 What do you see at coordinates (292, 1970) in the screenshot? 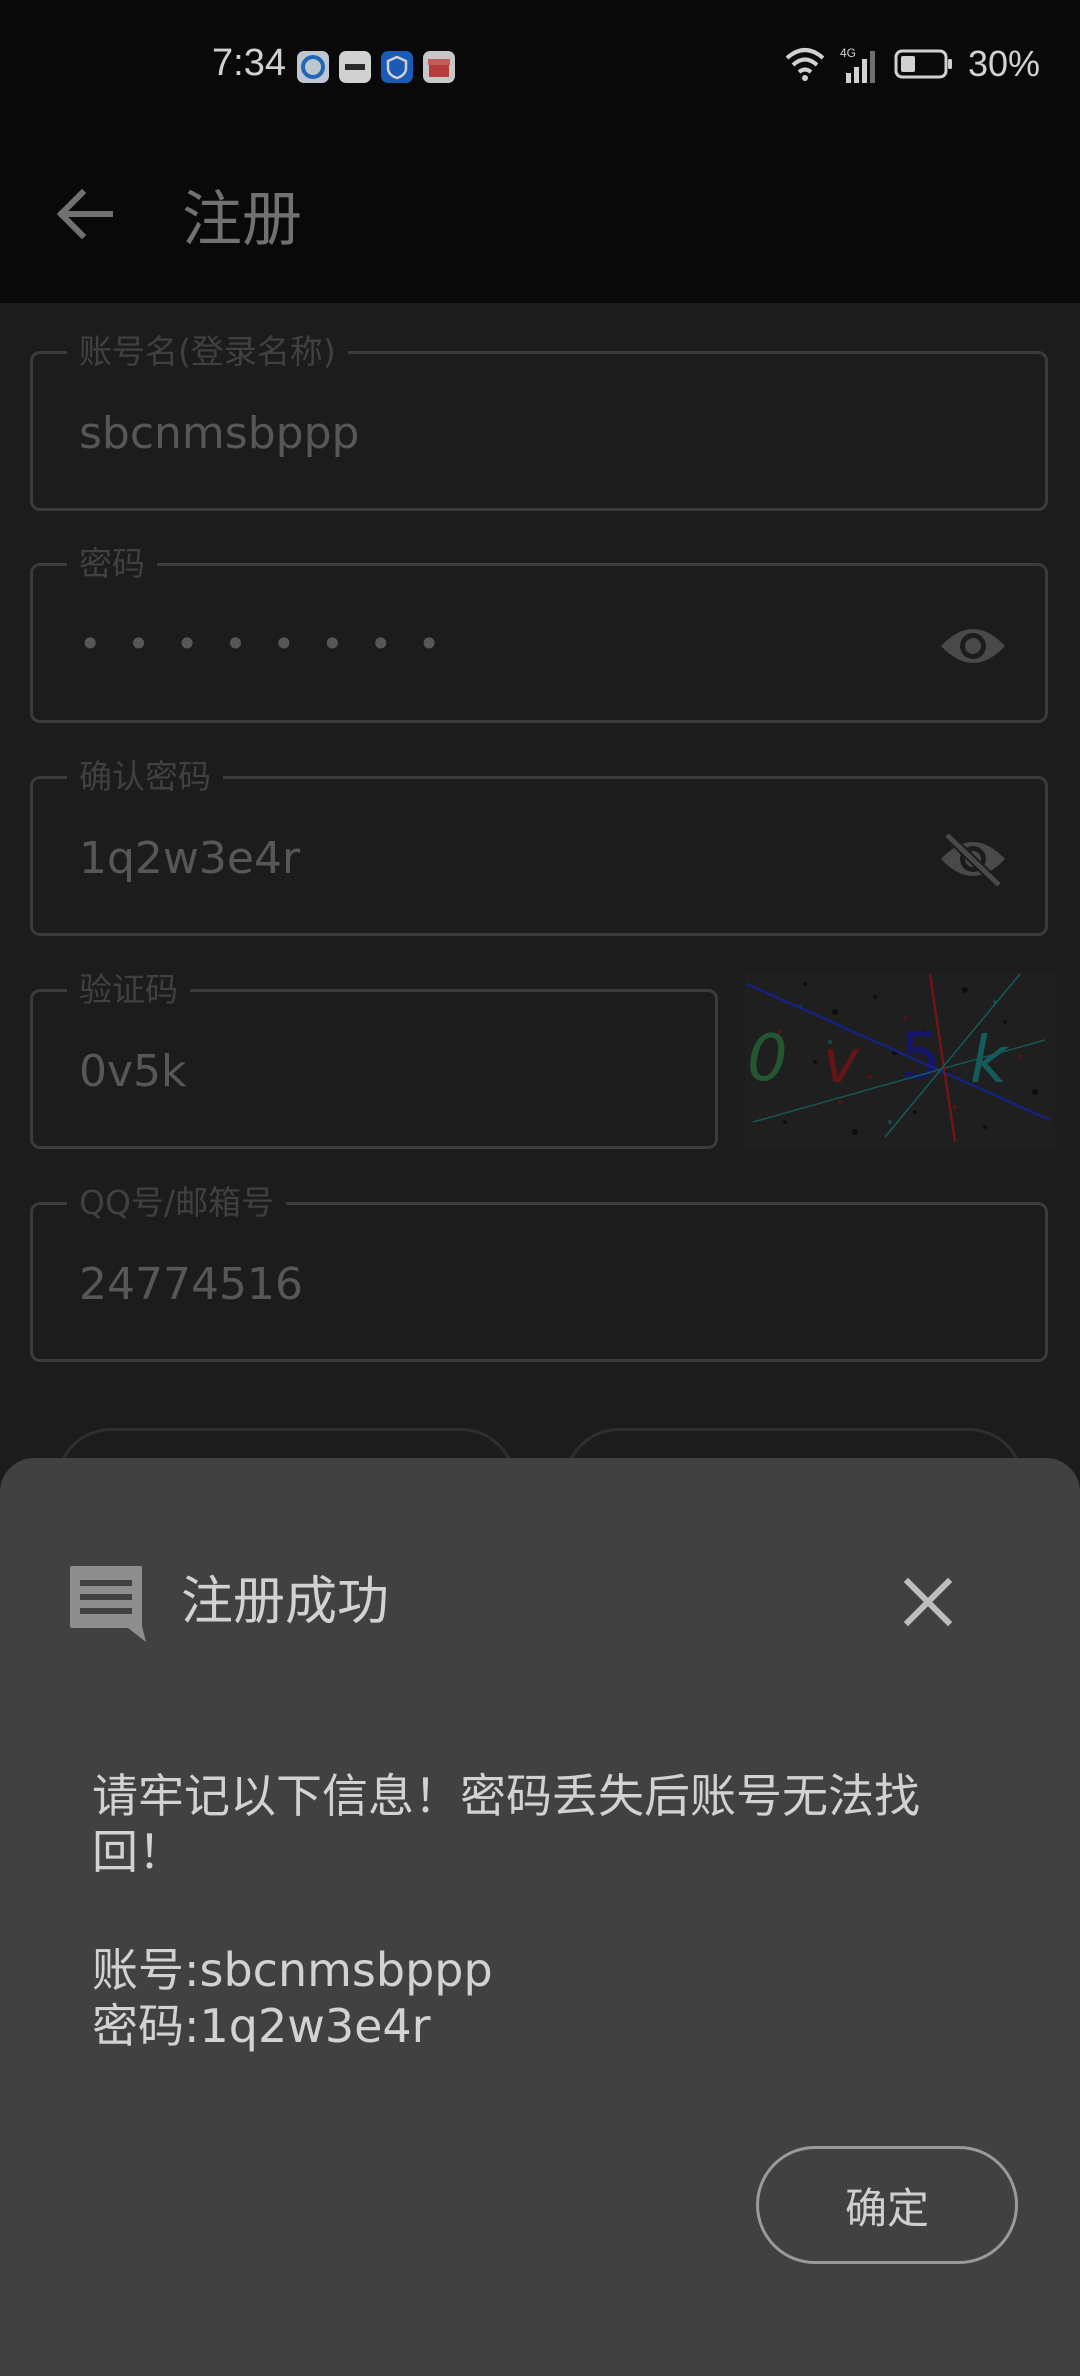
I see `dialog-account-line: 账号:sbcnmsbppp` at bounding box center [292, 1970].